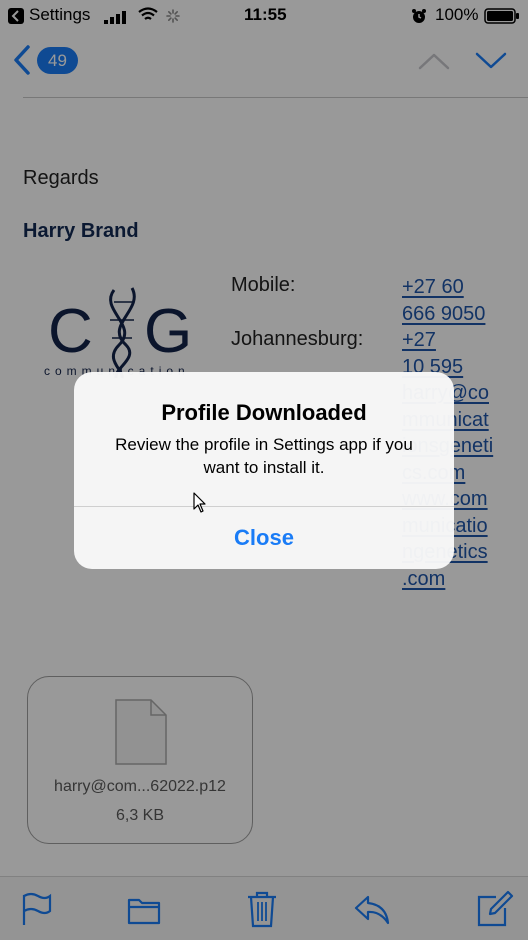 This screenshot has height=940, width=528. What do you see at coordinates (200, 505) in the screenshot?
I see `mouse-cursor-icon` at bounding box center [200, 505].